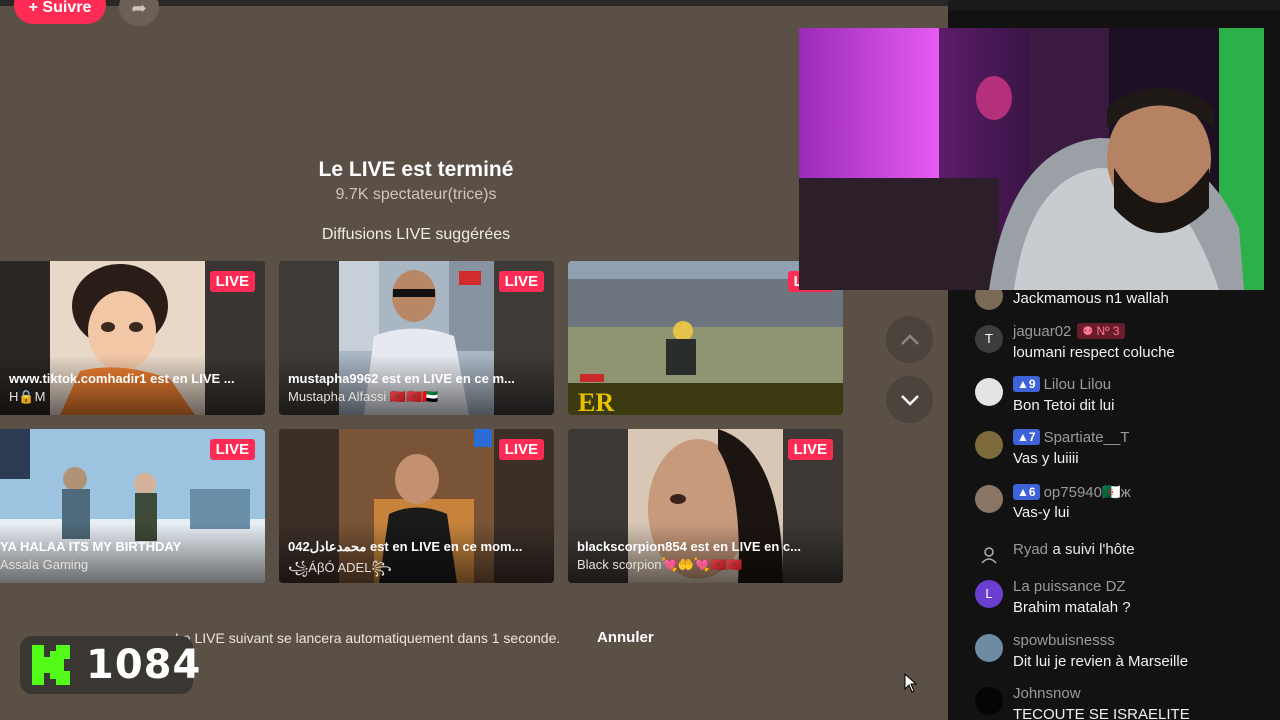  Describe the element at coordinates (989, 339) in the screenshot. I see `avatar: T` at that location.